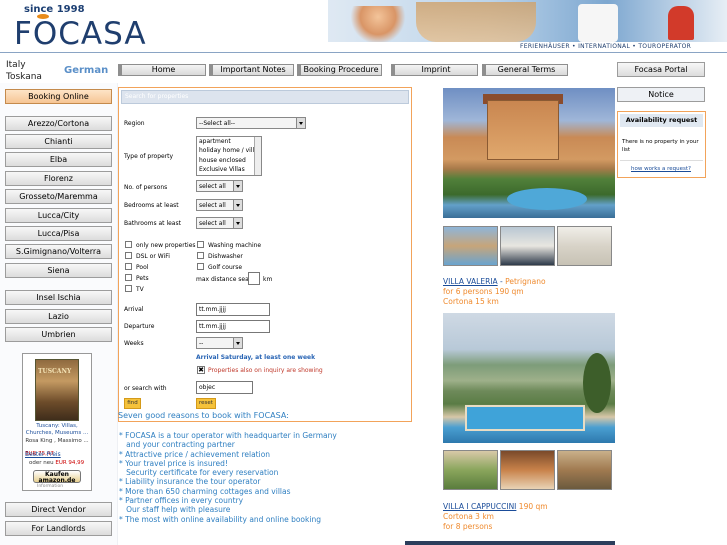 The image size is (727, 545). Describe the element at coordinates (128, 266) in the screenshot. I see `pool-checkbox` at that location.